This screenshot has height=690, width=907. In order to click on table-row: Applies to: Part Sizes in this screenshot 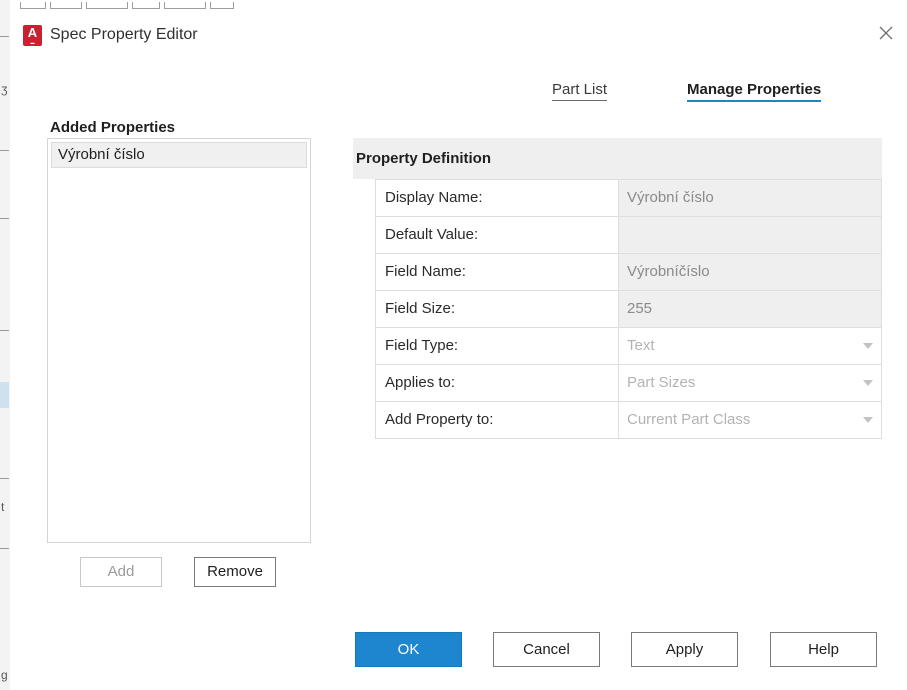, I will do `click(628, 383)`.